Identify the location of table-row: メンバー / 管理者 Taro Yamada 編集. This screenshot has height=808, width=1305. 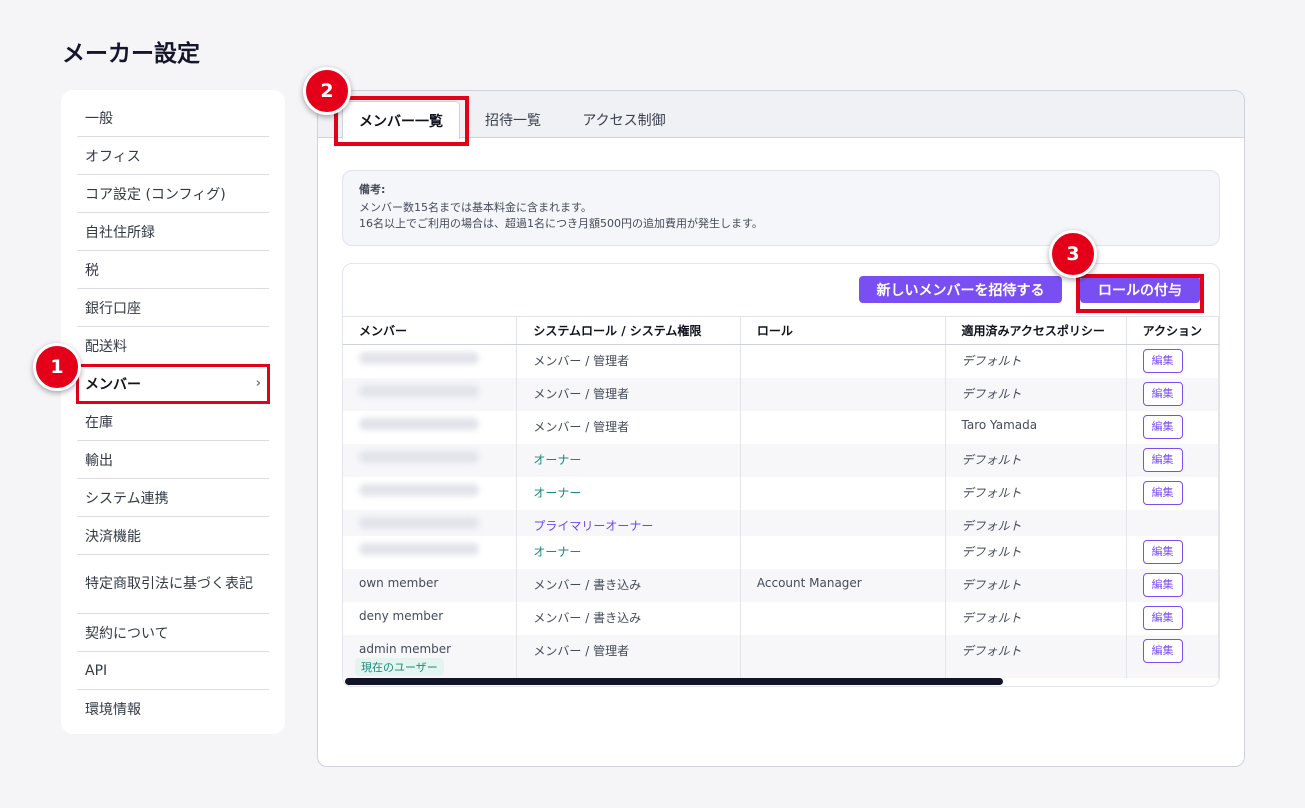
(781, 427).